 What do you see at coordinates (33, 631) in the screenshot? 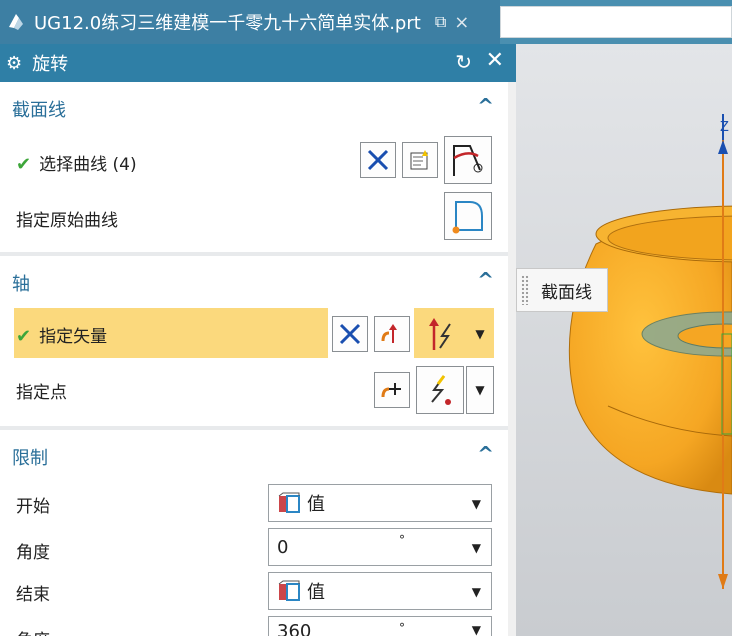
I see `end-angle-label: 角度` at bounding box center [33, 631].